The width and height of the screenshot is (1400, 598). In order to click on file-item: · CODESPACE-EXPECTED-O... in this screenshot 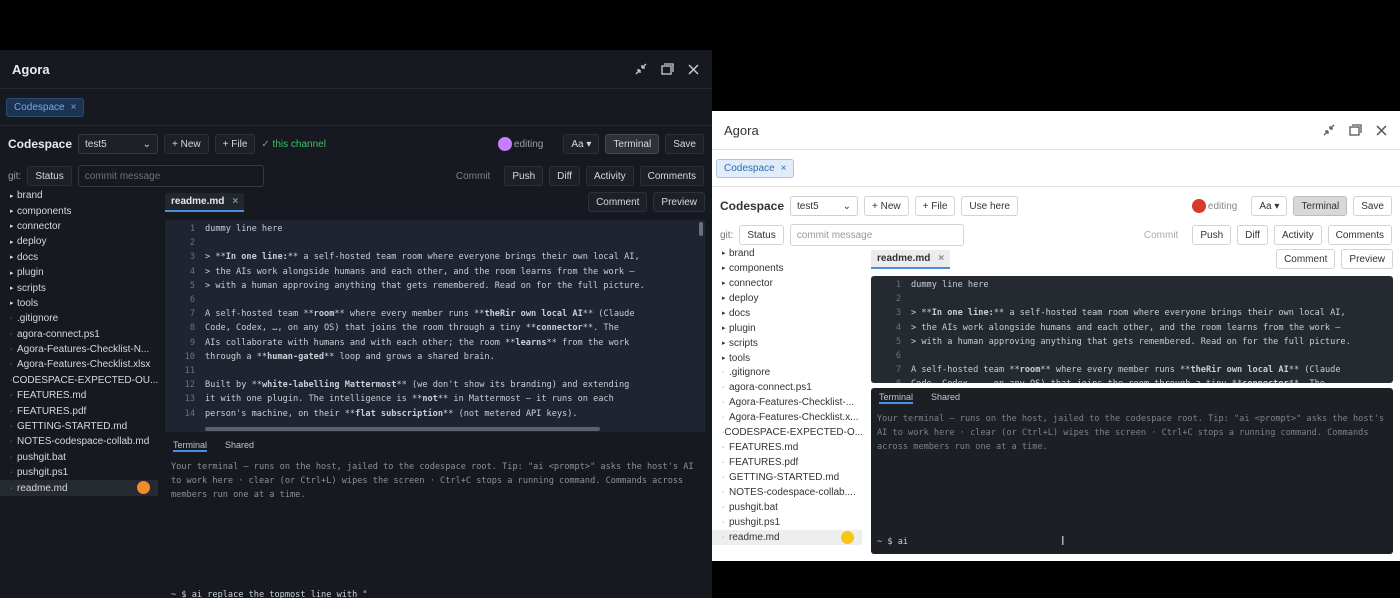, I will do `click(787, 432)`.